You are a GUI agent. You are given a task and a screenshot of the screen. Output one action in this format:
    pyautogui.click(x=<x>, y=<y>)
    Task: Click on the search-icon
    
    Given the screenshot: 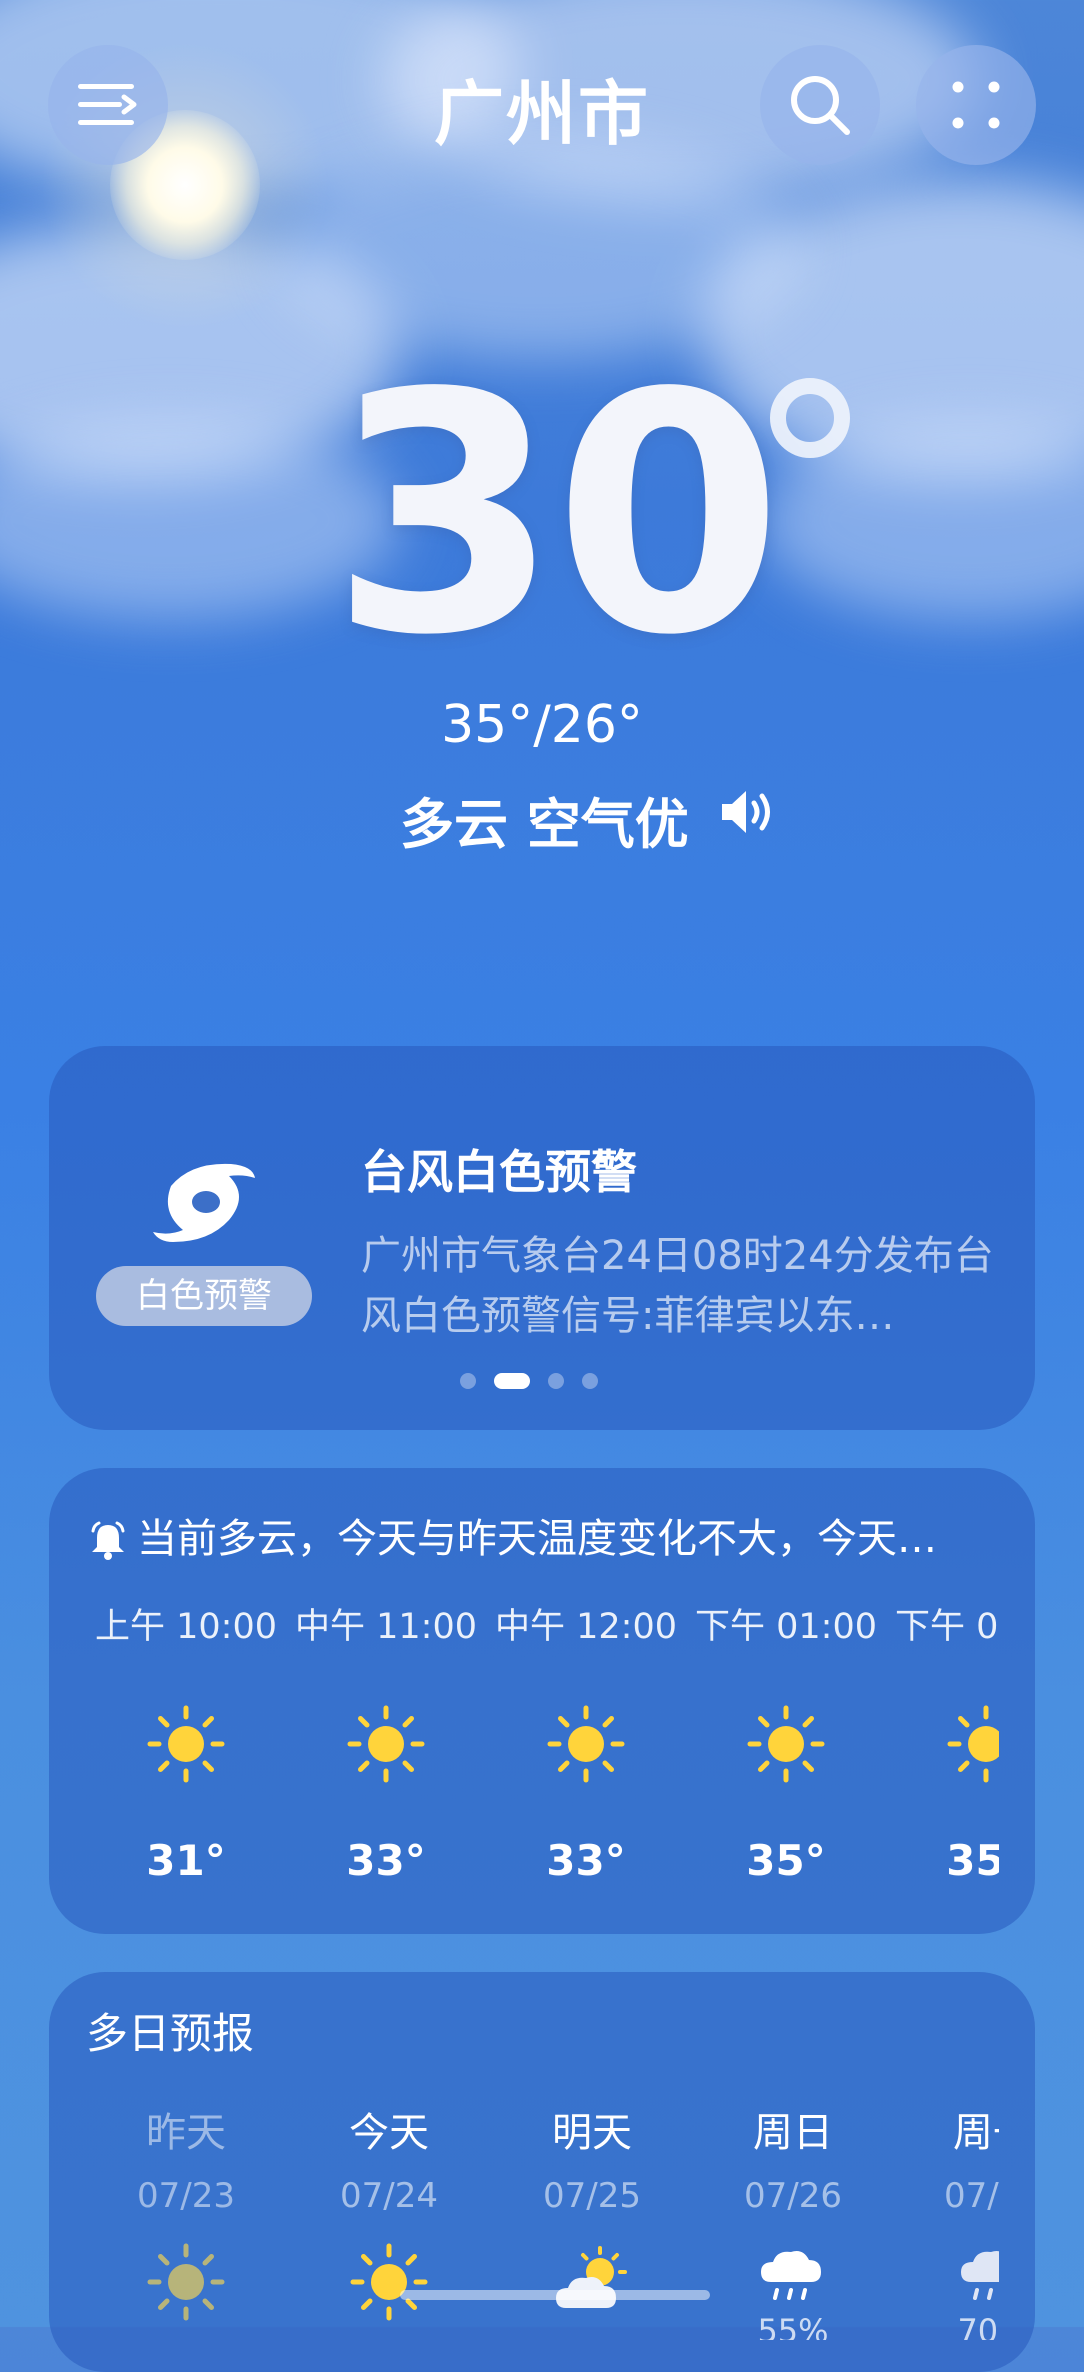 What is the action you would take?
    pyautogui.click(x=820, y=105)
    